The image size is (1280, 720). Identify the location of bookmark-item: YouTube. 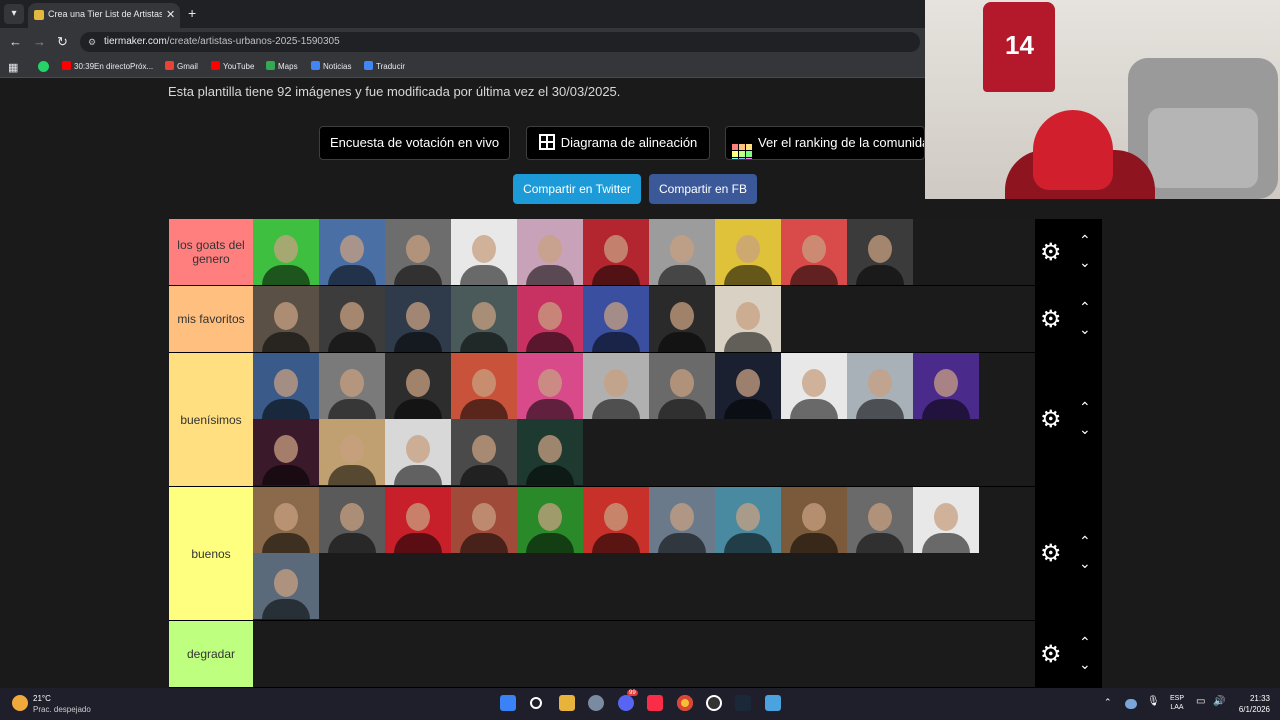
(232, 67).